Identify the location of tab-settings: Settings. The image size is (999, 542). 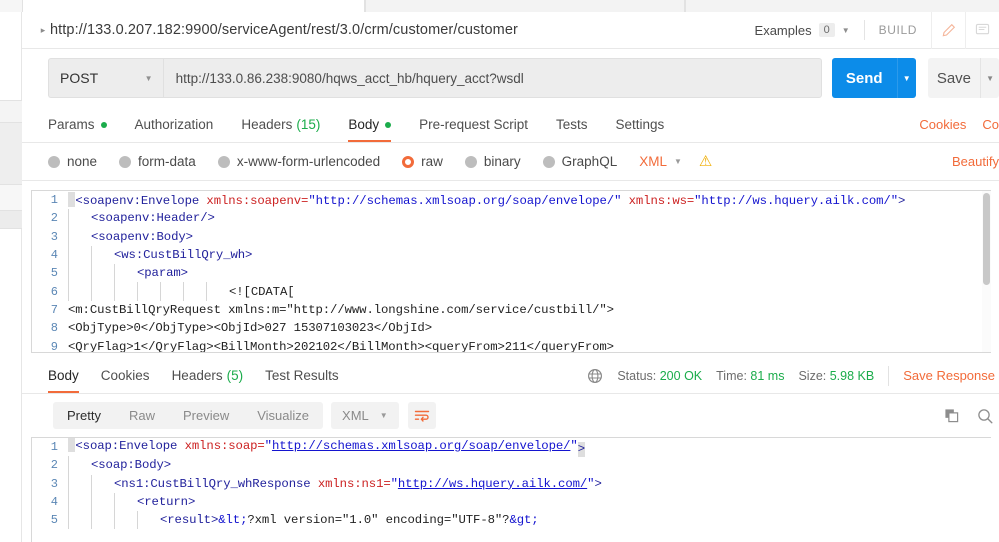
(639, 124).